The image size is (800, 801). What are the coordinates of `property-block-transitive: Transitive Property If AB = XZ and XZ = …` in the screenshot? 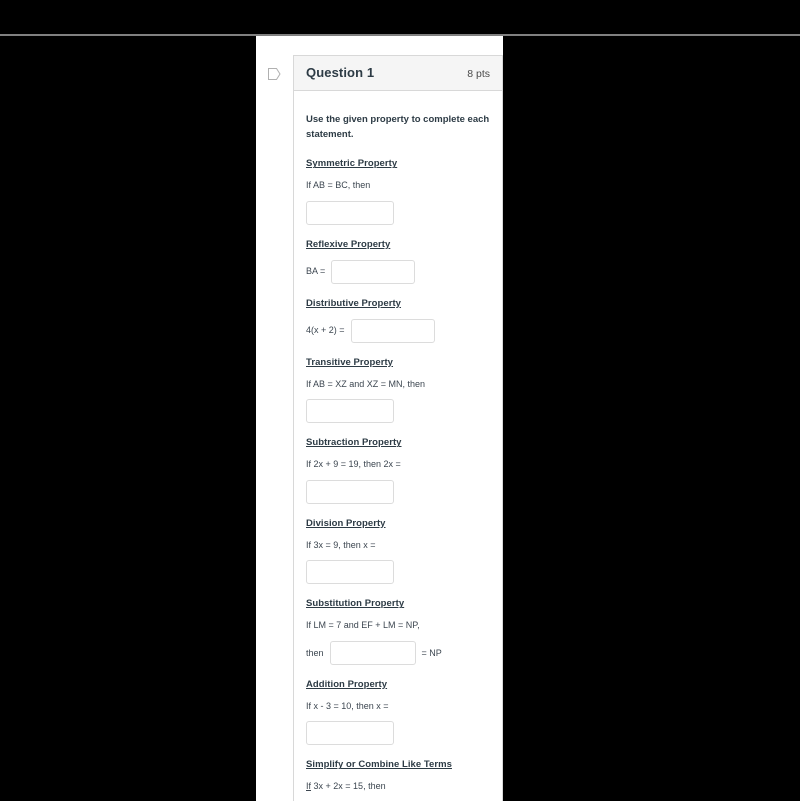 It's located at (398, 390).